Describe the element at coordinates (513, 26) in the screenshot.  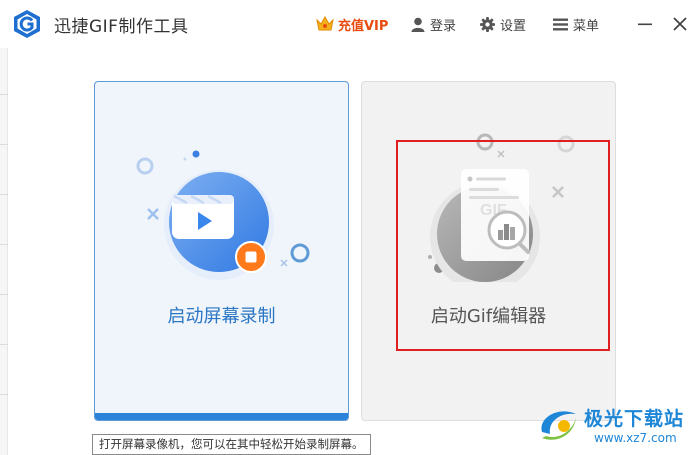
I see `settings-label: 设置` at that location.